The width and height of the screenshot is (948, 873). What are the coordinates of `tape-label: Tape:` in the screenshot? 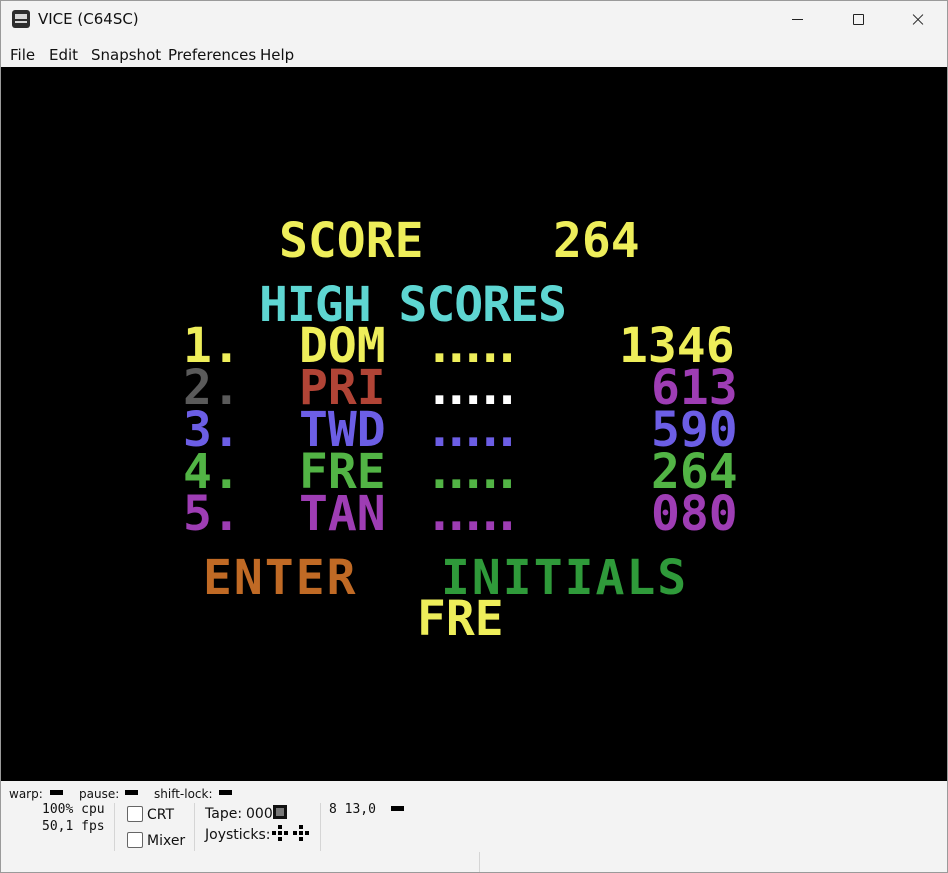 It's located at (224, 814).